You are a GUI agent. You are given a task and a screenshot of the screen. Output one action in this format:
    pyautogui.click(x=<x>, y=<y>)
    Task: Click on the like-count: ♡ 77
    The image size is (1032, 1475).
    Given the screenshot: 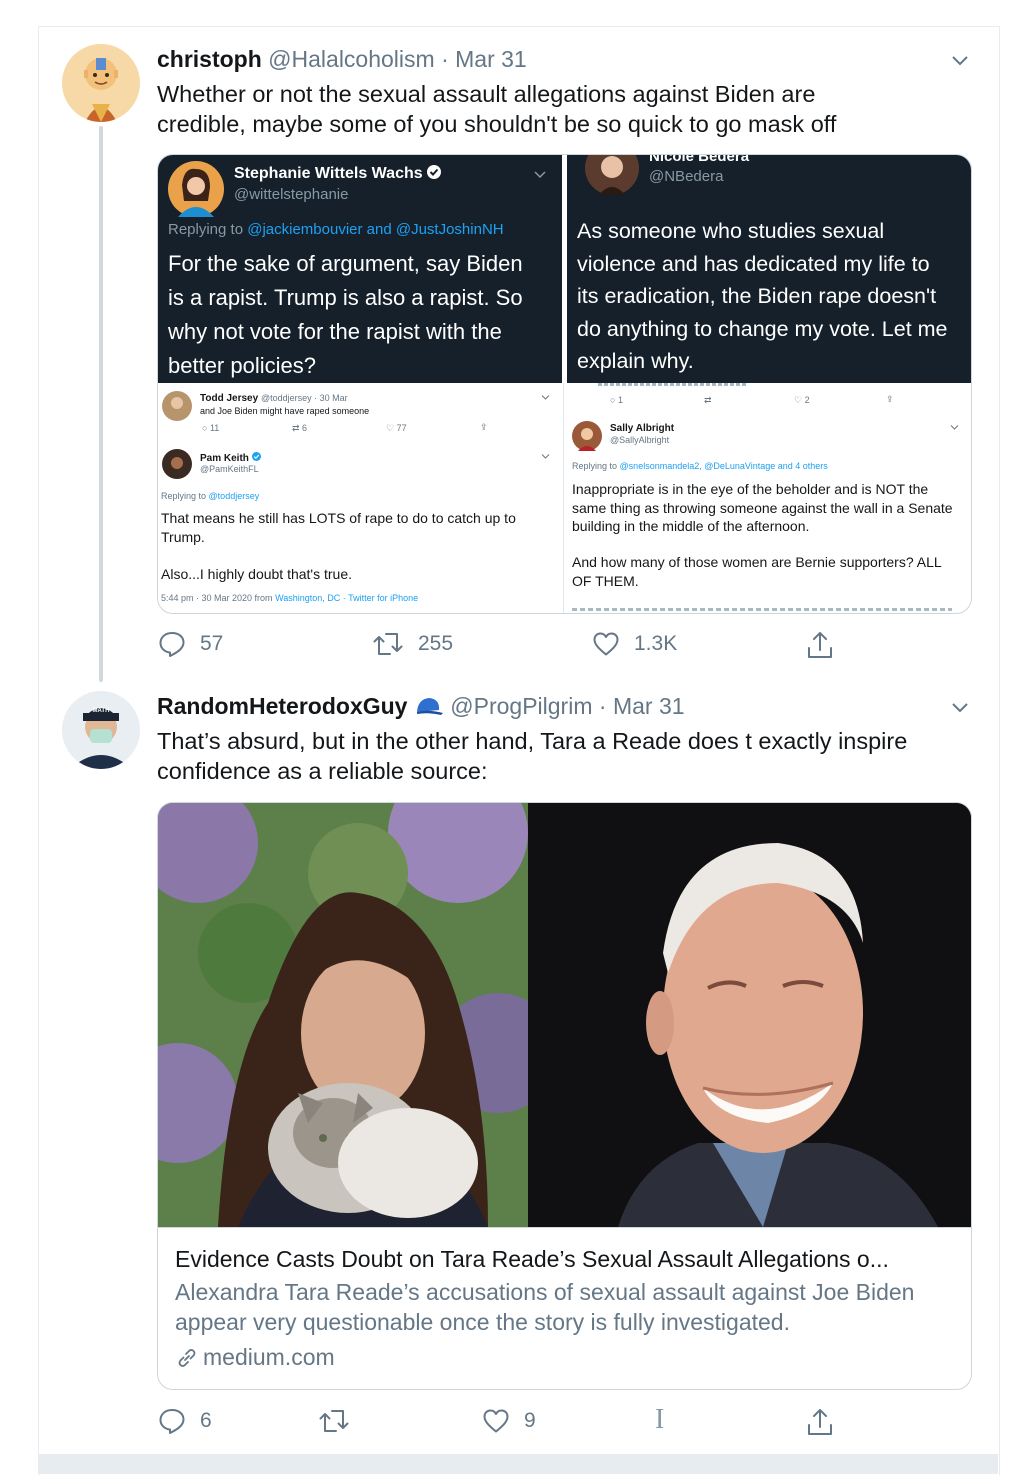 What is the action you would take?
    pyautogui.click(x=396, y=428)
    